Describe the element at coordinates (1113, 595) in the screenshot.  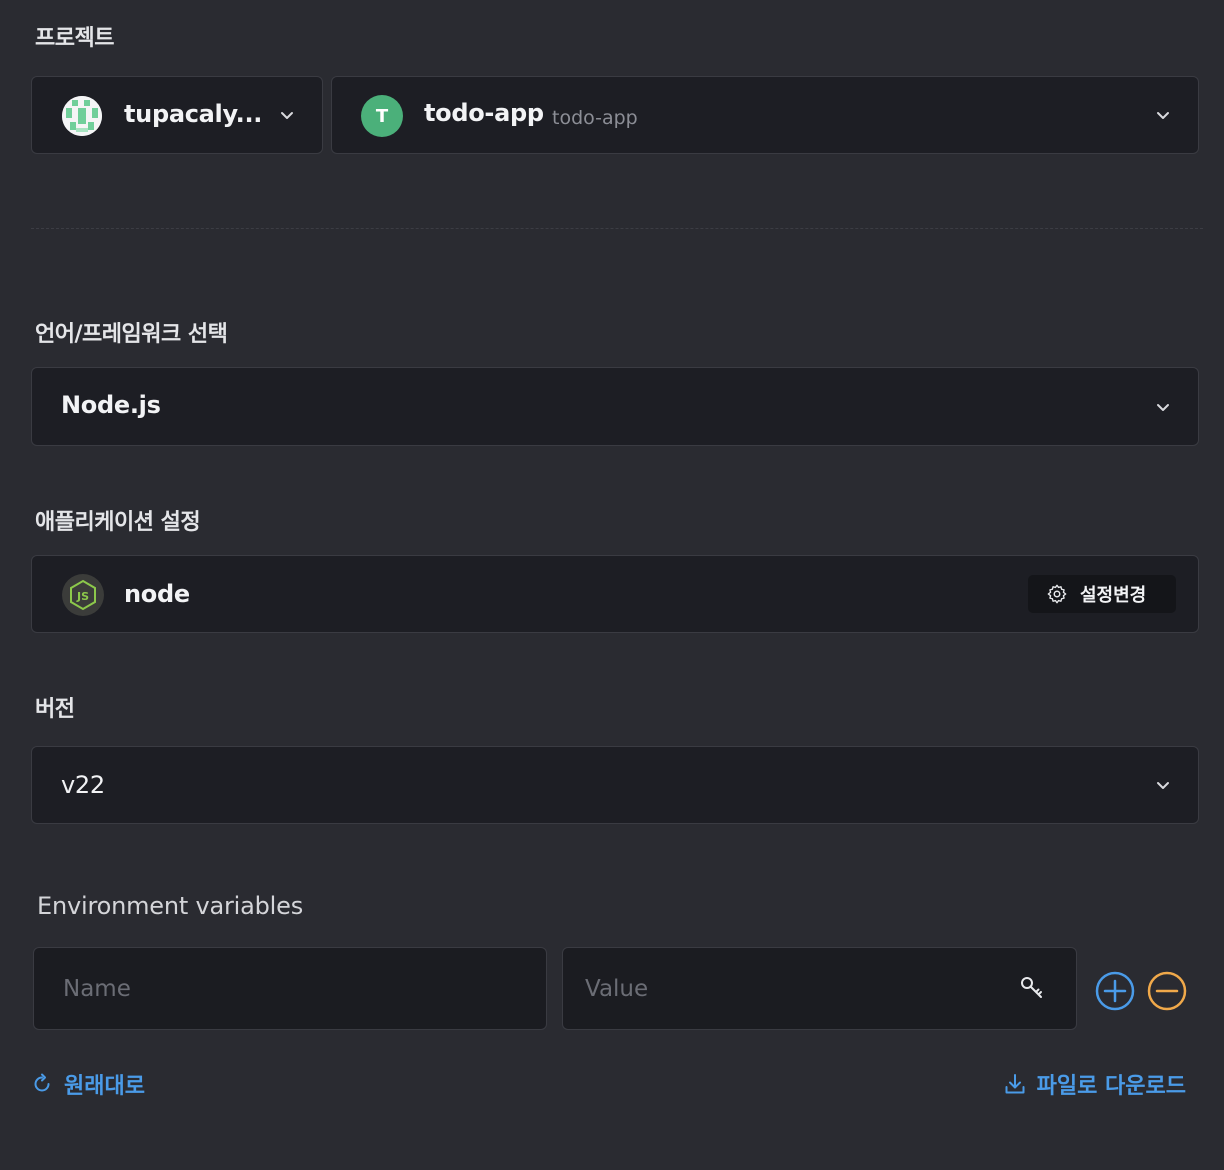
I see `change-settings-label: 설정변경` at that location.